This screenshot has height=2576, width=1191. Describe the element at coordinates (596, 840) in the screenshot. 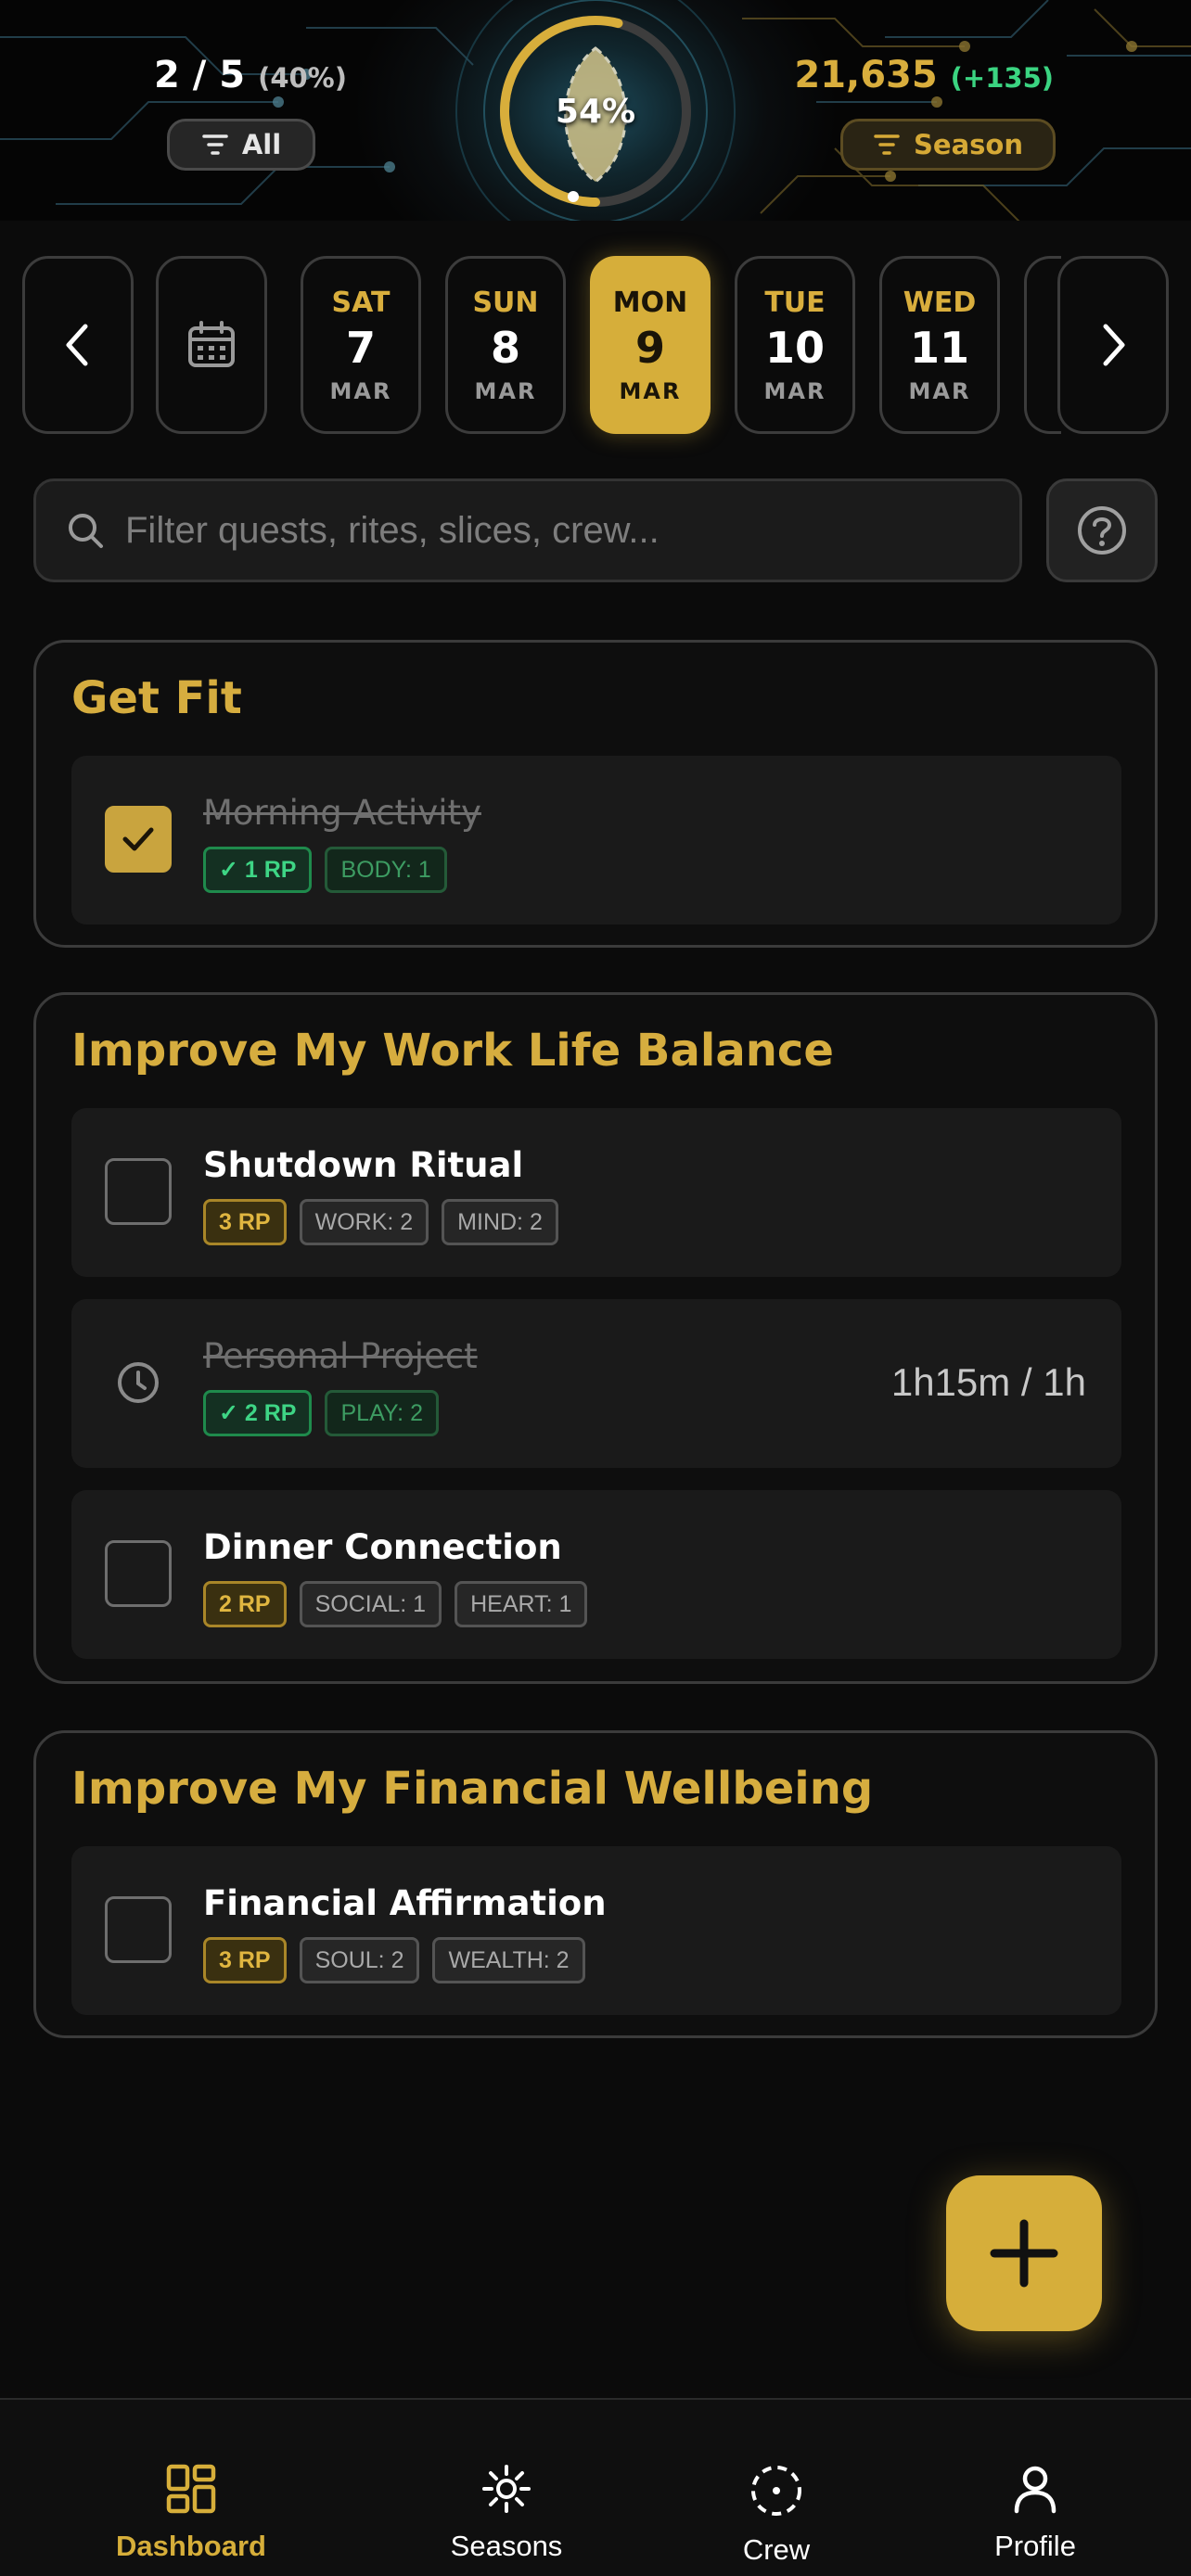

I see `task-morning-activity: Morning Activity ✓ 1 RP BODY: 1` at that location.